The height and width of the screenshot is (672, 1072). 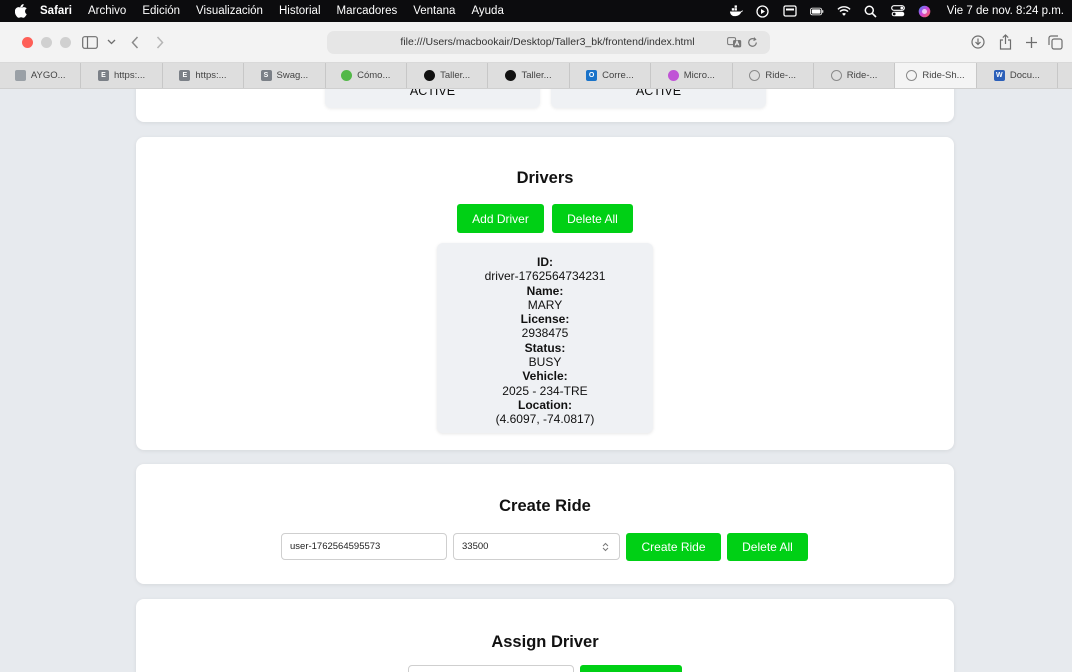 What do you see at coordinates (790, 11) in the screenshot?
I see `screen-icon` at bounding box center [790, 11].